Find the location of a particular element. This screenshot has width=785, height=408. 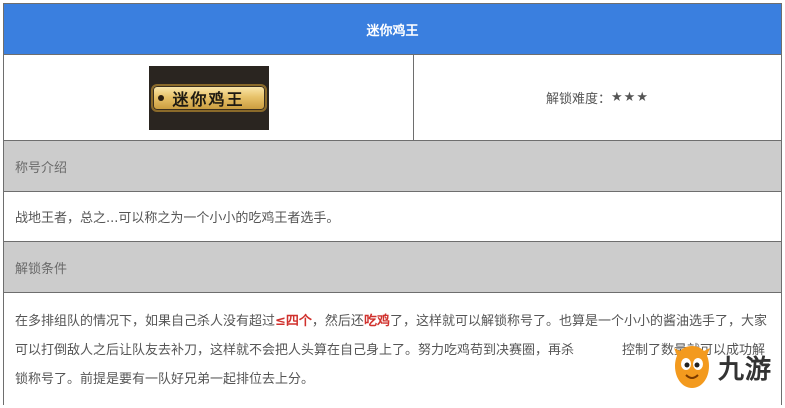

badge-gem-icon is located at coordinates (160, 97).